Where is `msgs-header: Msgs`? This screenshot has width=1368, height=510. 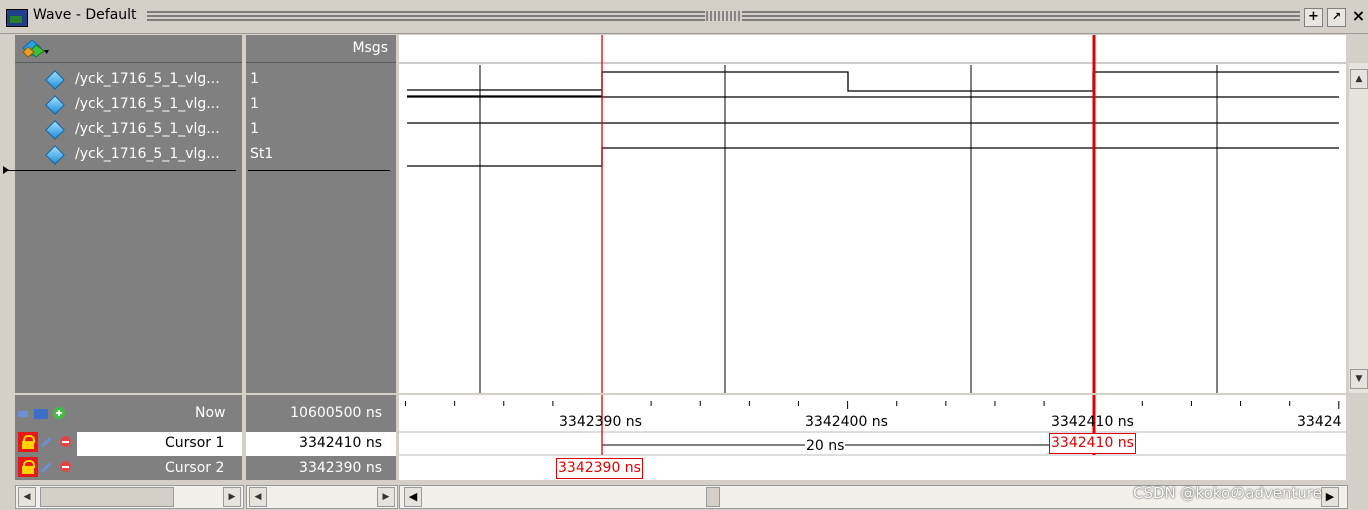
msgs-header: Msgs is located at coordinates (321, 49).